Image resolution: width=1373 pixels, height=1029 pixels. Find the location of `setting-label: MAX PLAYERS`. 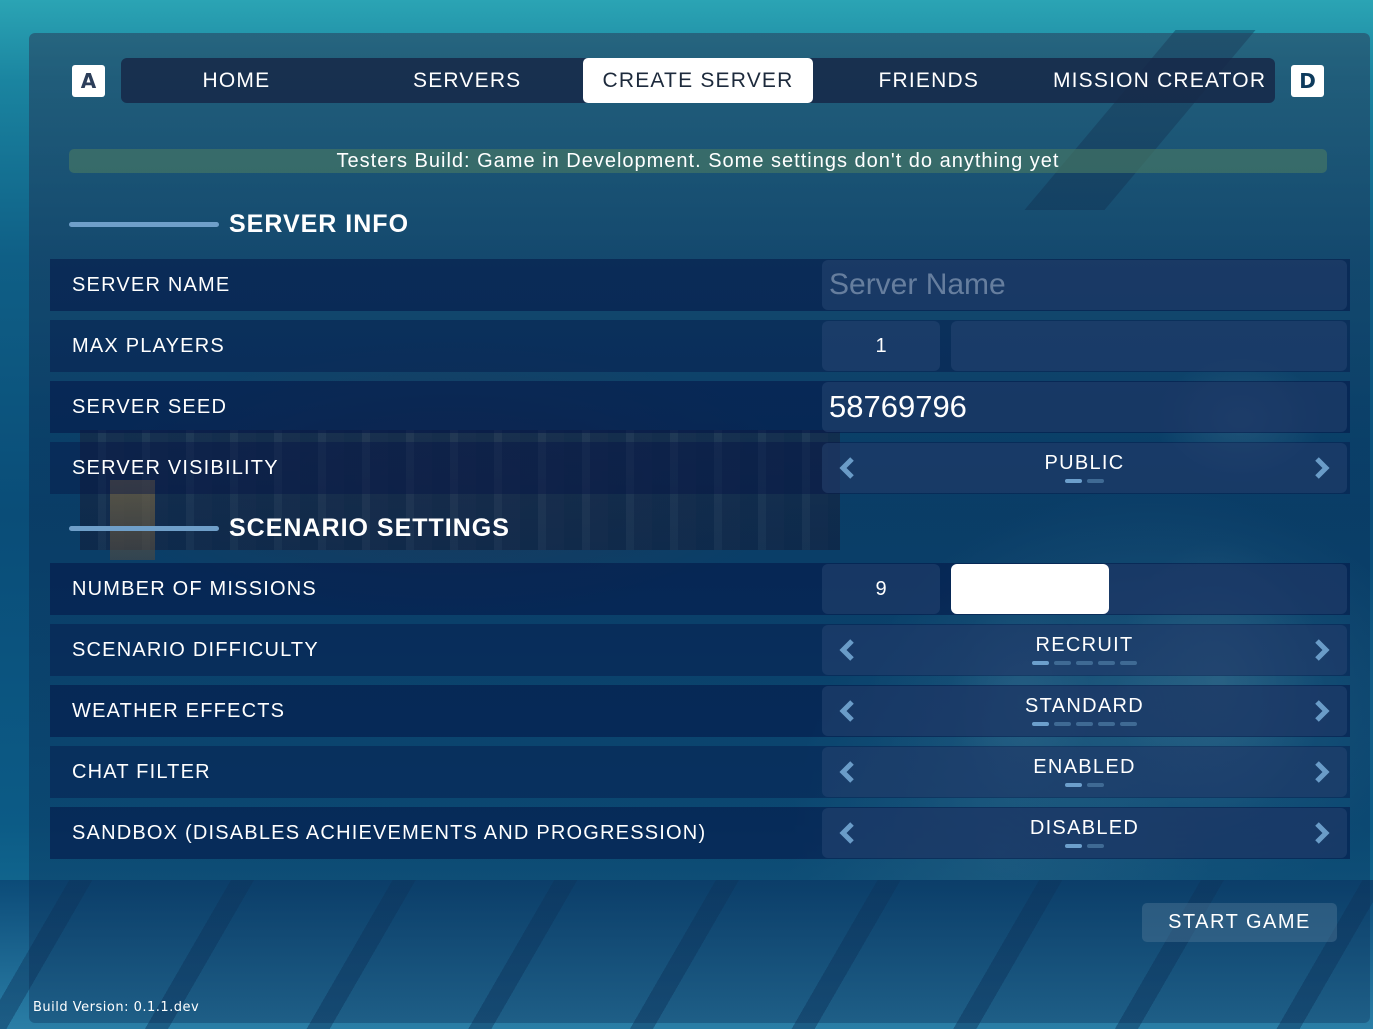

setting-label: MAX PLAYERS is located at coordinates (148, 345).